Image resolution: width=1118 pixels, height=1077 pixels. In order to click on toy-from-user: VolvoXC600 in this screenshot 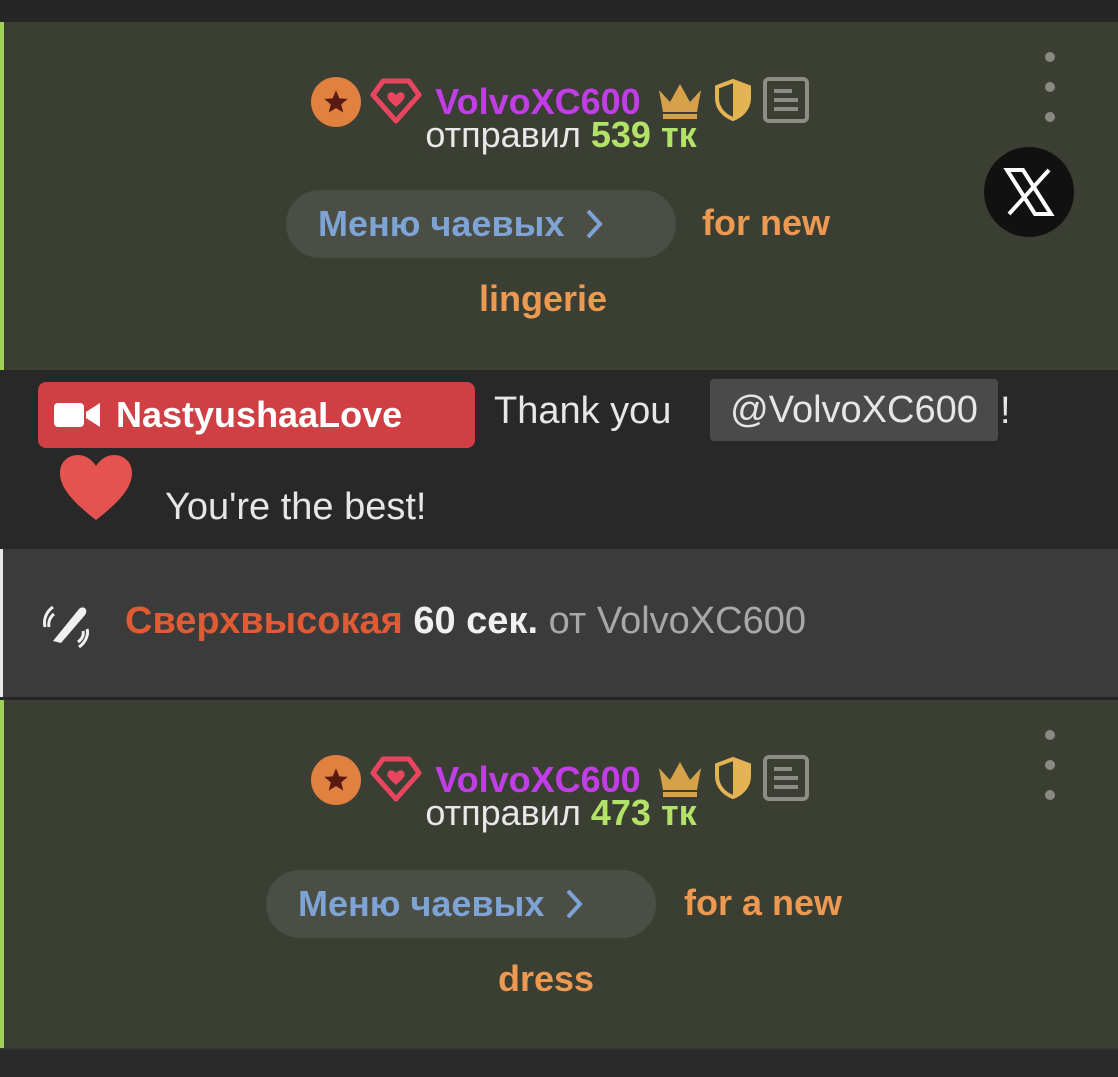, I will do `click(701, 621)`.